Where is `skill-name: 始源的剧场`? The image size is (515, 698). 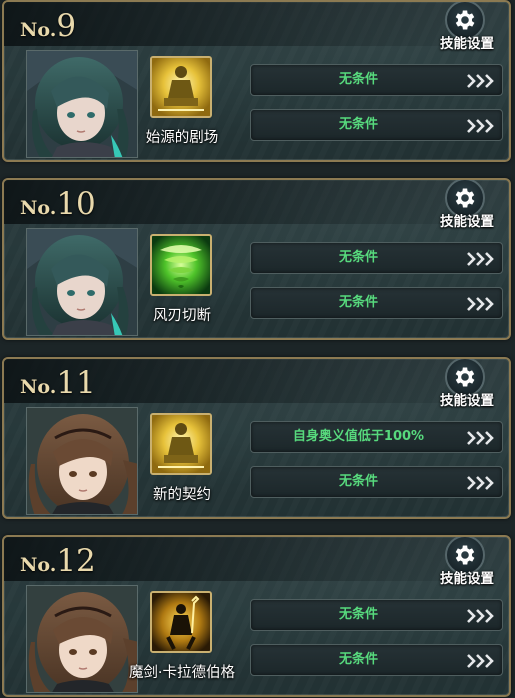
skill-name: 始源的剧场 is located at coordinates (182, 138).